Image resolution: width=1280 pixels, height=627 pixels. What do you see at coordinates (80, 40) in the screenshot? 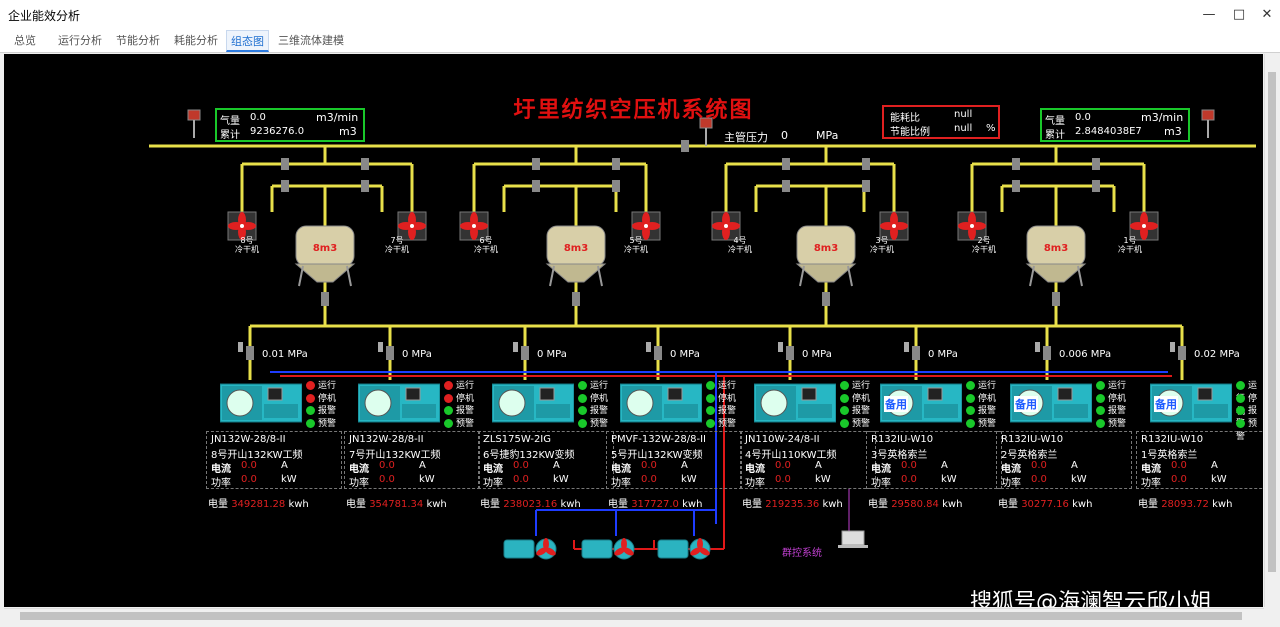
I see `tab-run-analysis: 运行分析` at bounding box center [80, 40].